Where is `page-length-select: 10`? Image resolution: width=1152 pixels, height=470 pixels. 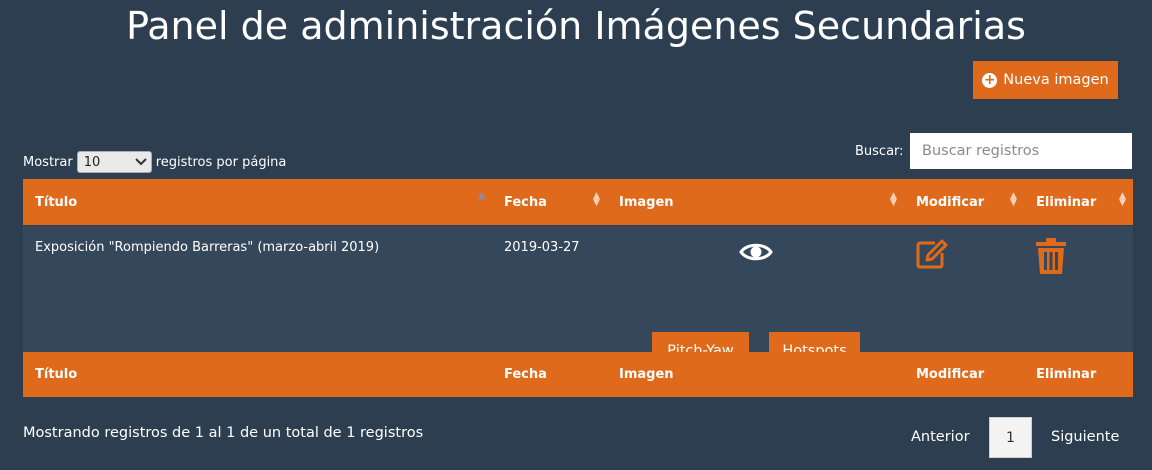
page-length-select: 10 is located at coordinates (114, 162).